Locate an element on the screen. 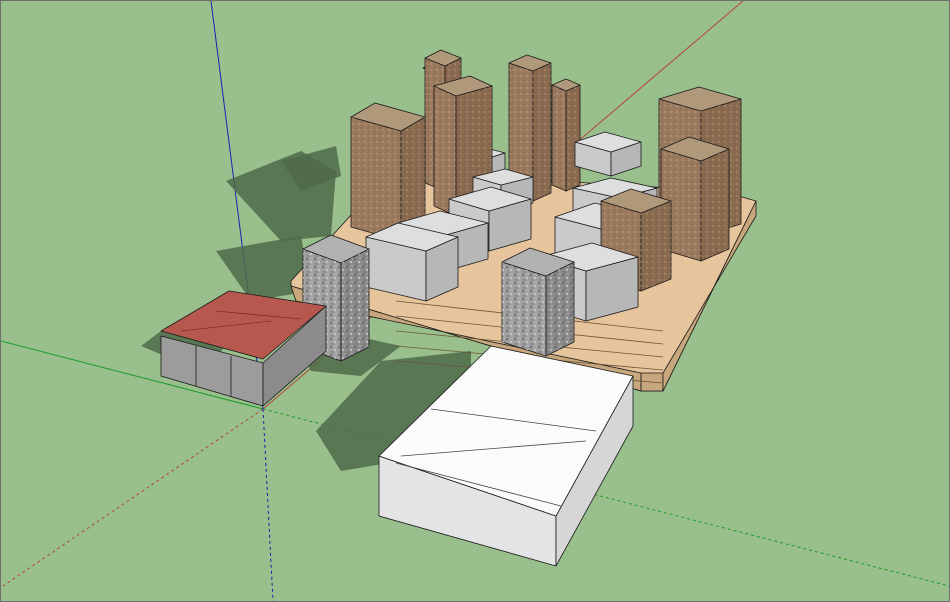 This screenshot has width=950, height=602. tower-c-left-texture is located at coordinates (559, 138).